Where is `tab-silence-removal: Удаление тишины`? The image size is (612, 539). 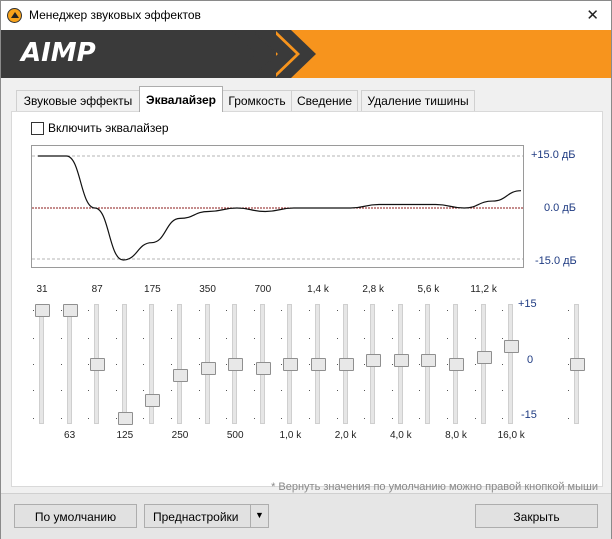
tab-silence-removal: Удаление тишины is located at coordinates (418, 100).